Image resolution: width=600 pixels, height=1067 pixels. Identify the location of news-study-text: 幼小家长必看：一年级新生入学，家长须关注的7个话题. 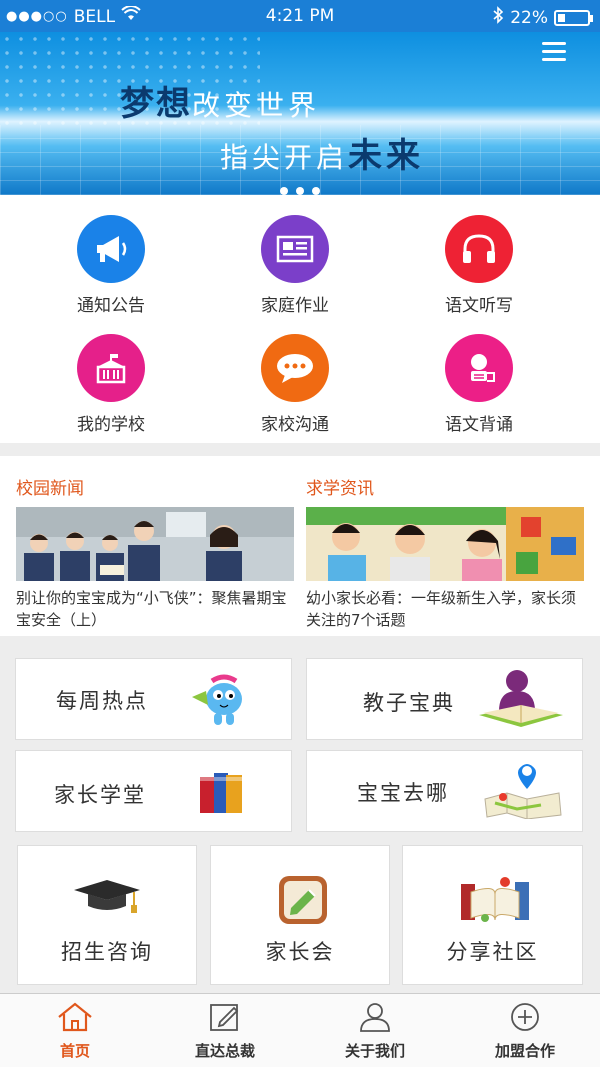
(441, 609).